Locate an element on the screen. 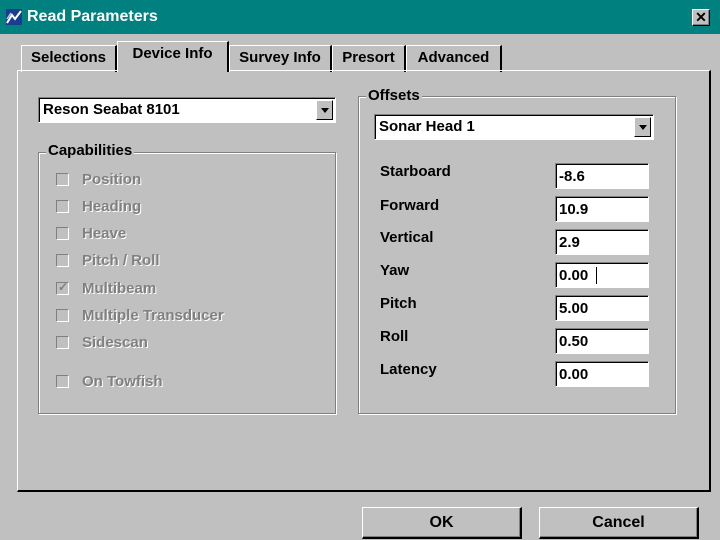 This screenshot has width=720, height=540. forward-label: Forward is located at coordinates (410, 205).